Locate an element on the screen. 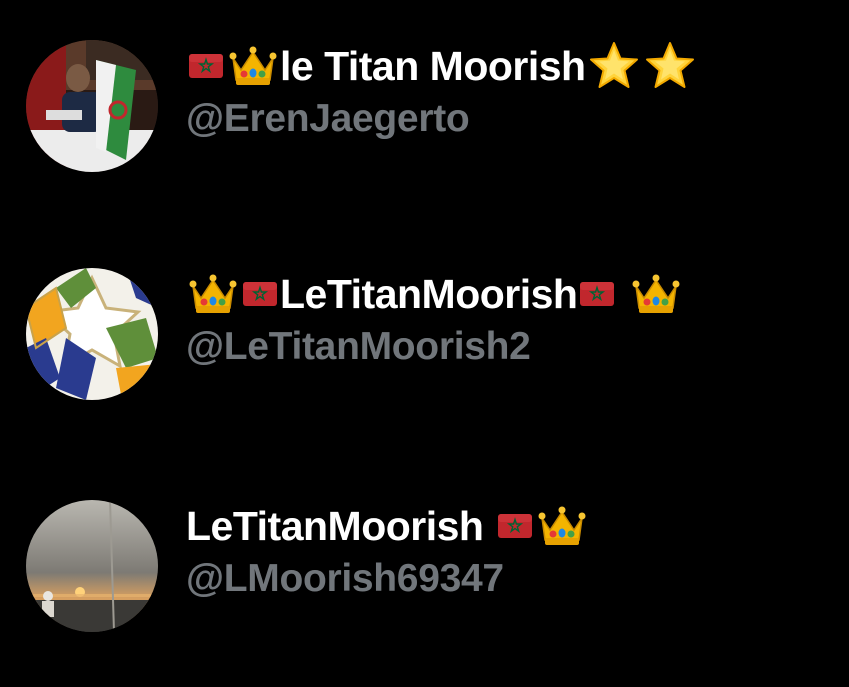 The image size is (849, 687). username-handle: @LMoorish69347 is located at coordinates (345, 578).